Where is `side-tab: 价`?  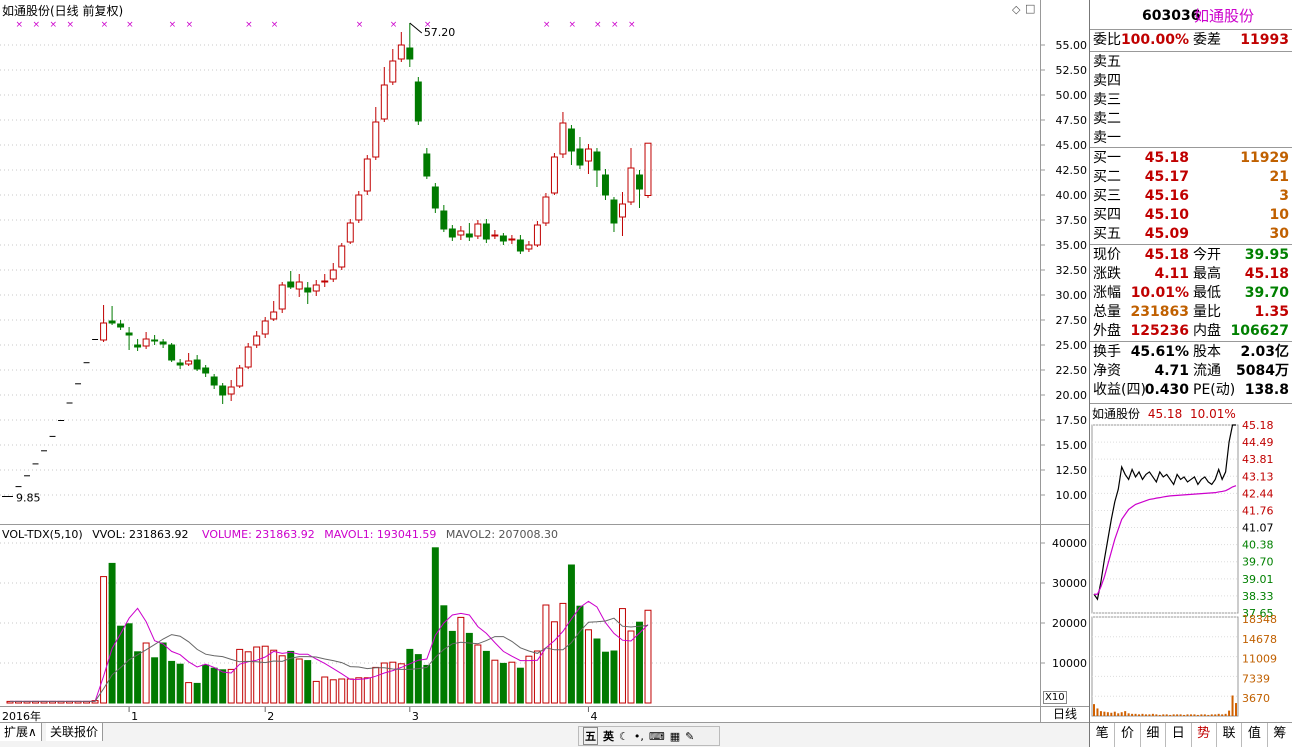
side-tab: 价 is located at coordinates (1128, 735).